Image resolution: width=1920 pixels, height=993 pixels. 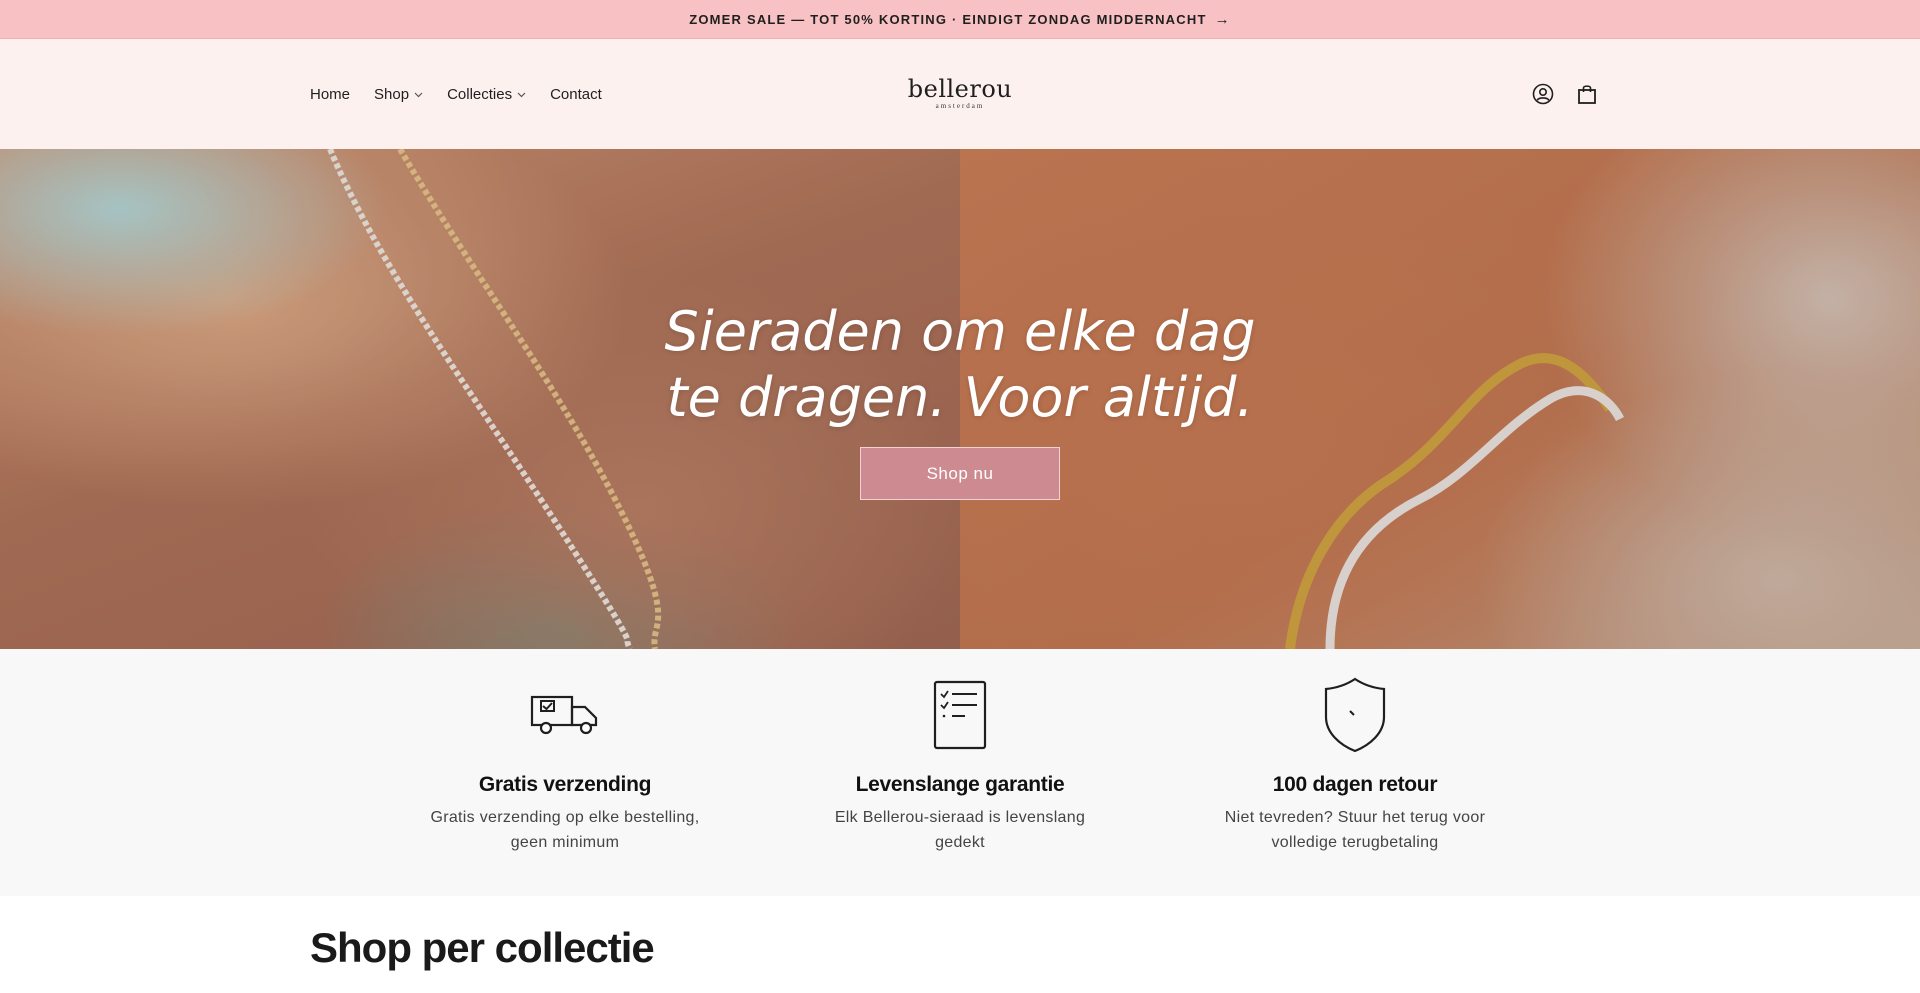 I want to click on cart-icon, so click(x=1587, y=94).